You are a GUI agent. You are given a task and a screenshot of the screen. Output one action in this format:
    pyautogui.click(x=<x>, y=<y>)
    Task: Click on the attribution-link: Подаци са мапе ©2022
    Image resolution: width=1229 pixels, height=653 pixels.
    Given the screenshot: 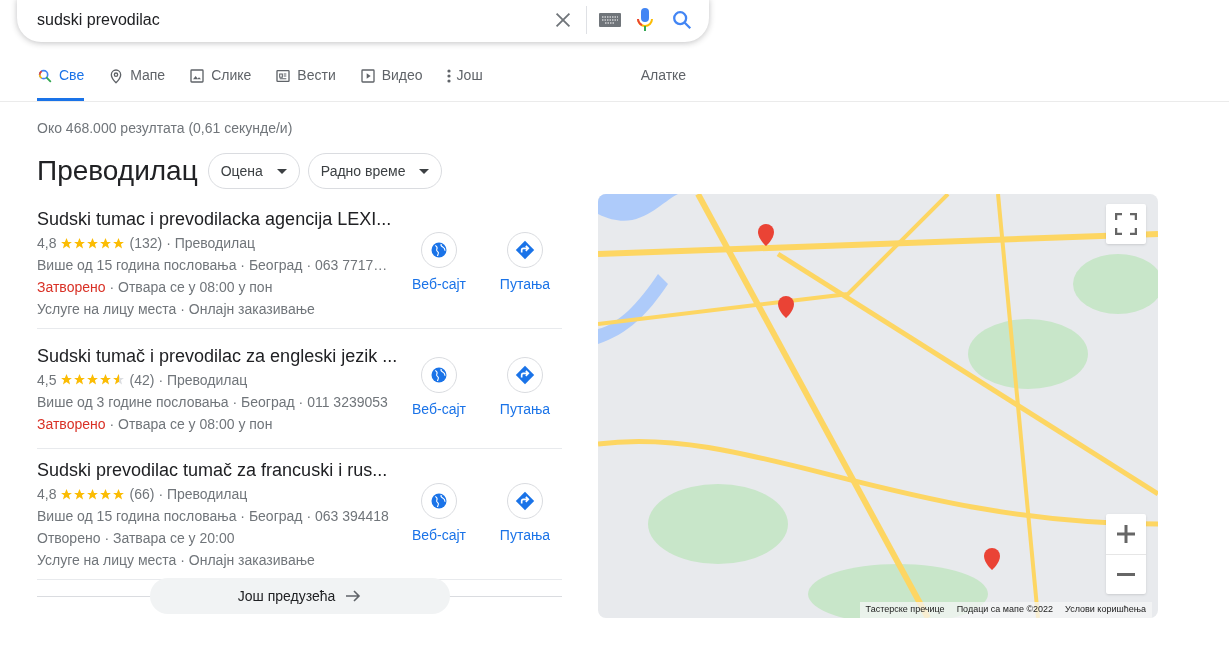 What is the action you would take?
    pyautogui.click(x=1005, y=610)
    